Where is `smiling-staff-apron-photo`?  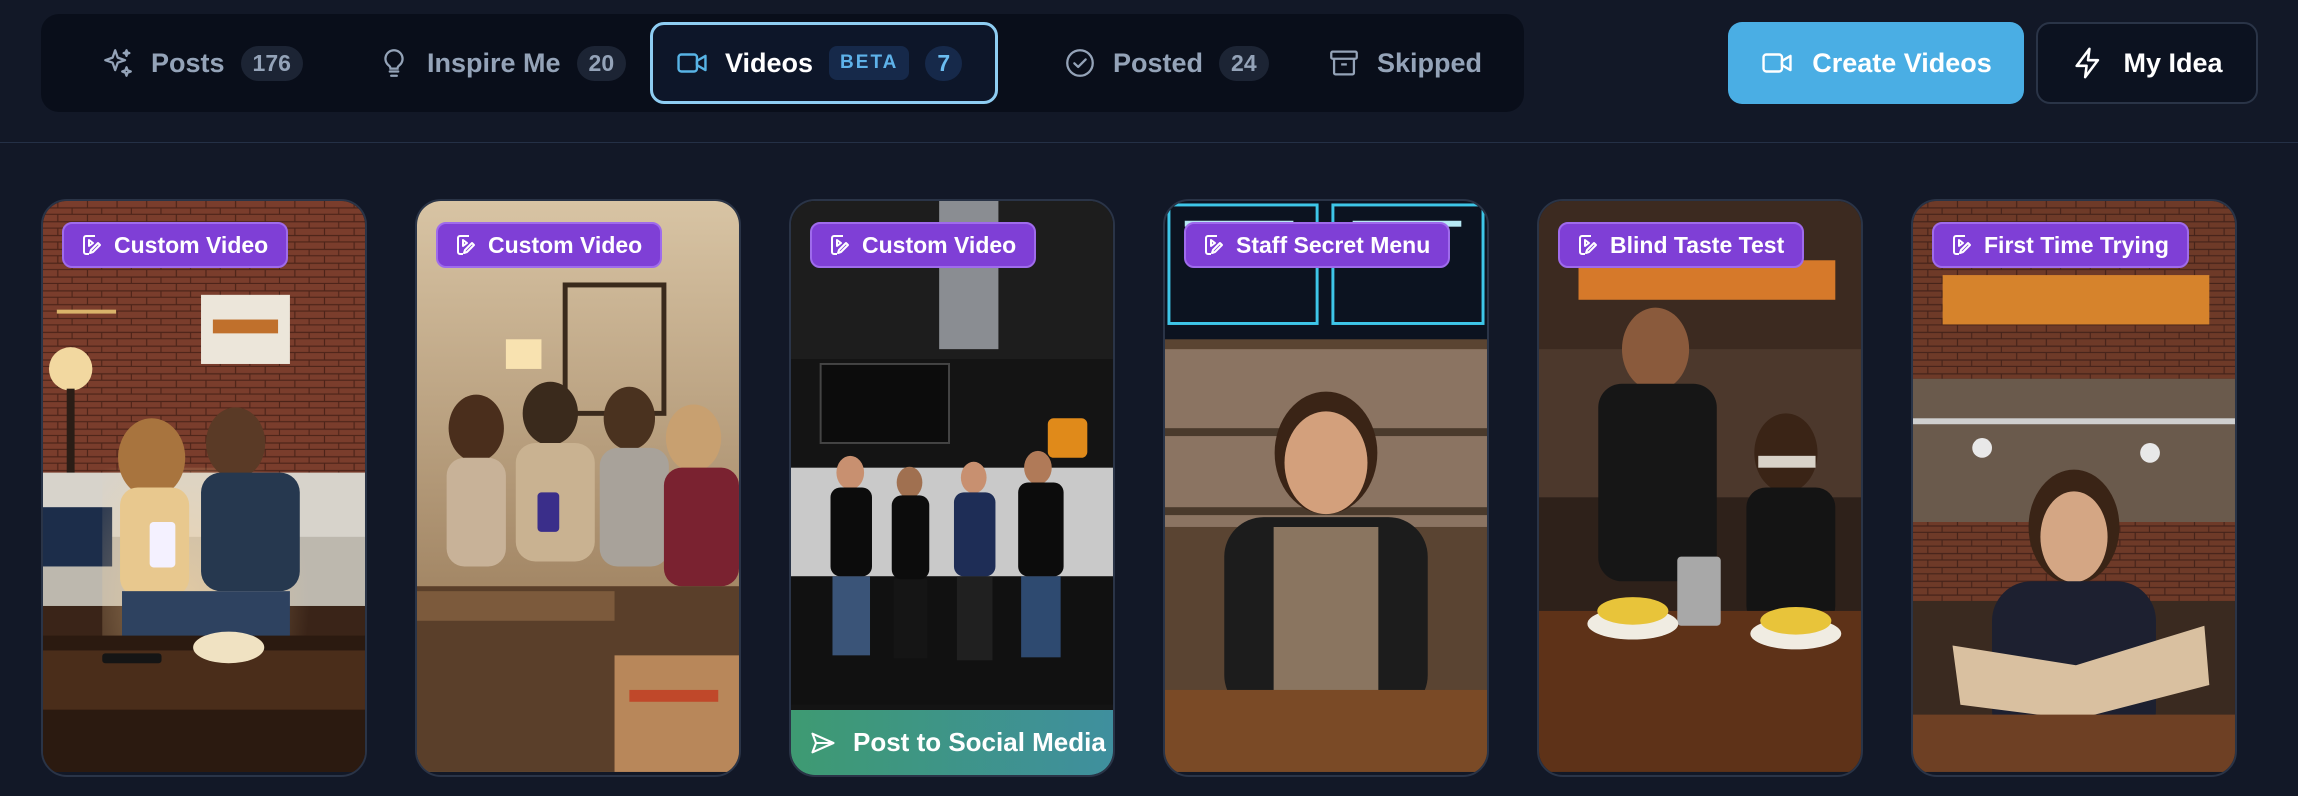
smiling-staff-apron-photo is located at coordinates (1326, 486).